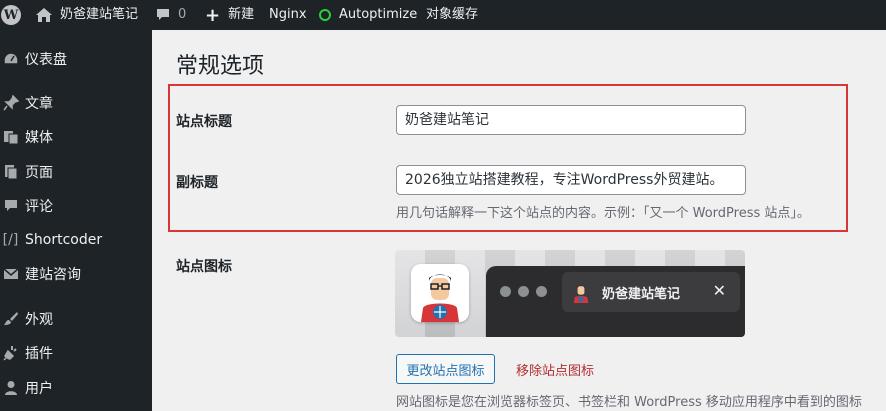 This screenshot has width=886, height=411. I want to click on wordpress-logo-icon: W, so click(11, 15).